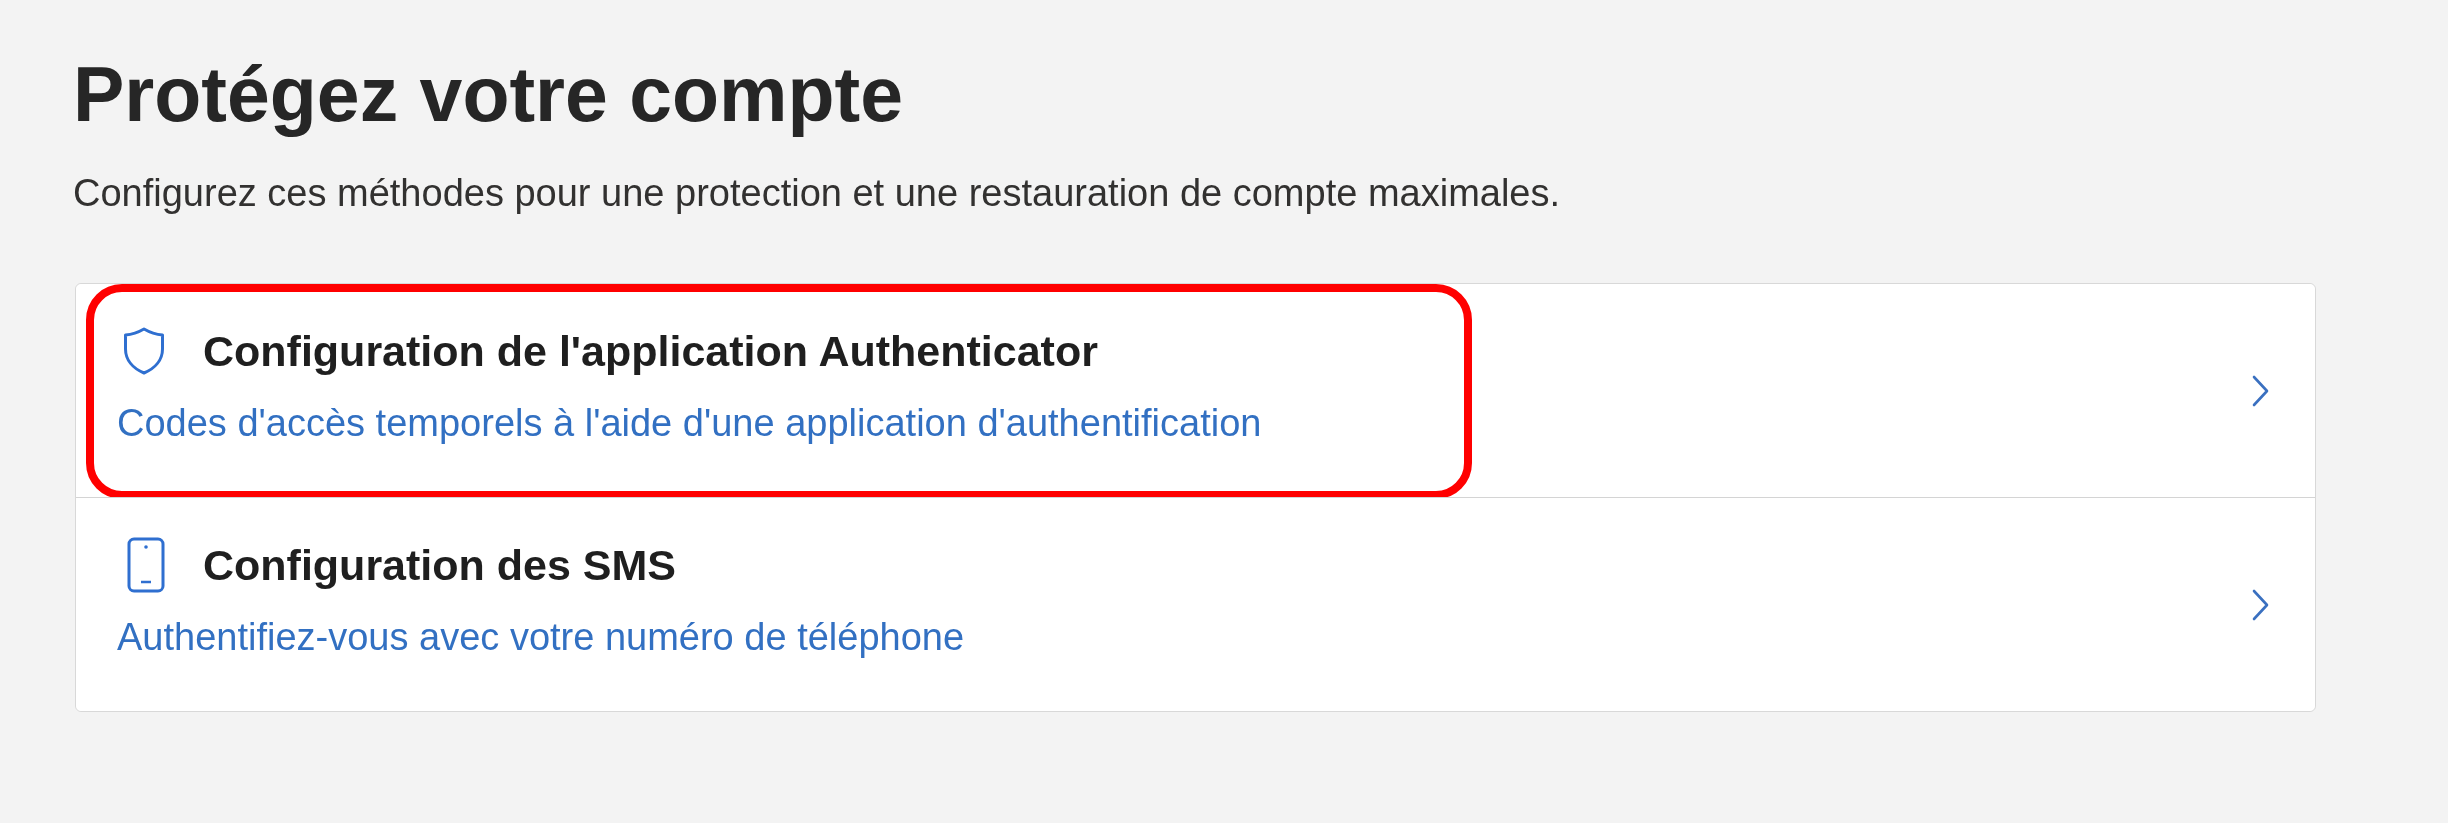  What do you see at coordinates (541, 637) in the screenshot?
I see `method-description: Authentifiez-vous avec votre numéro de téléphone` at bounding box center [541, 637].